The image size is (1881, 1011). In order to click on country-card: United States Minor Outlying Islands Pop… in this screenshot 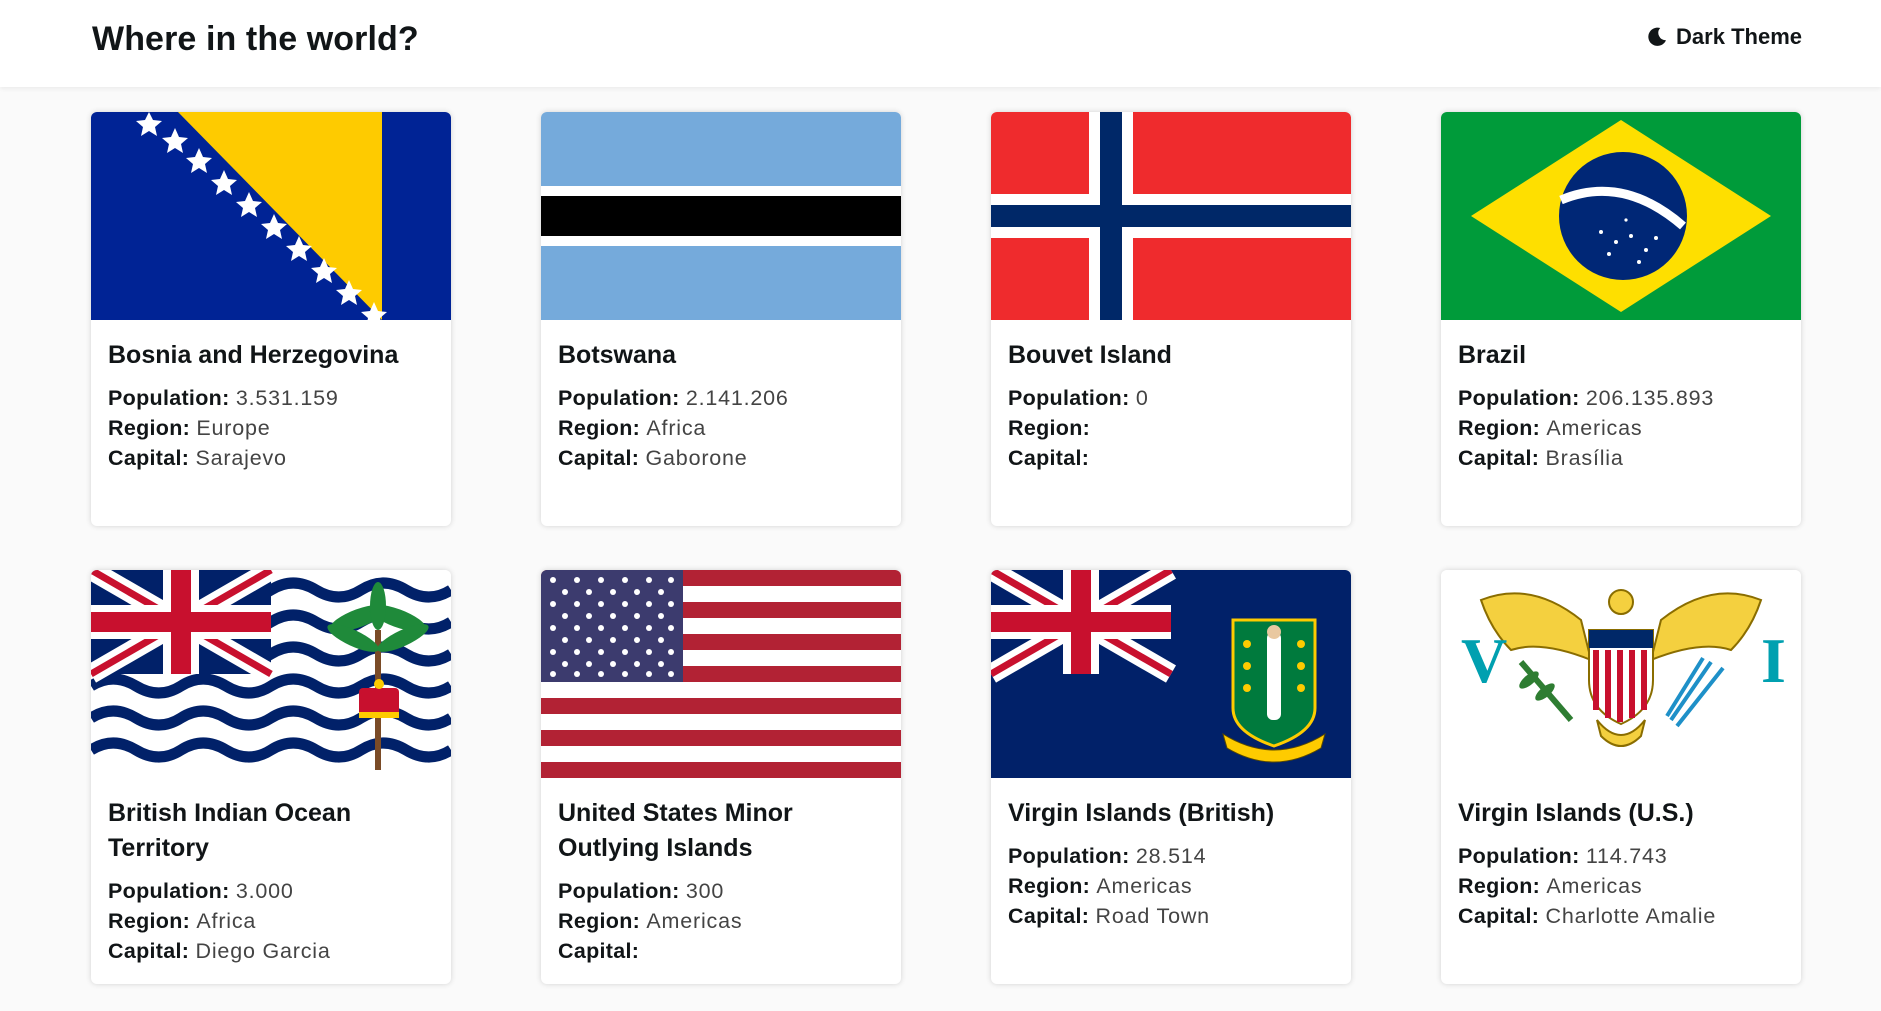, I will do `click(721, 777)`.